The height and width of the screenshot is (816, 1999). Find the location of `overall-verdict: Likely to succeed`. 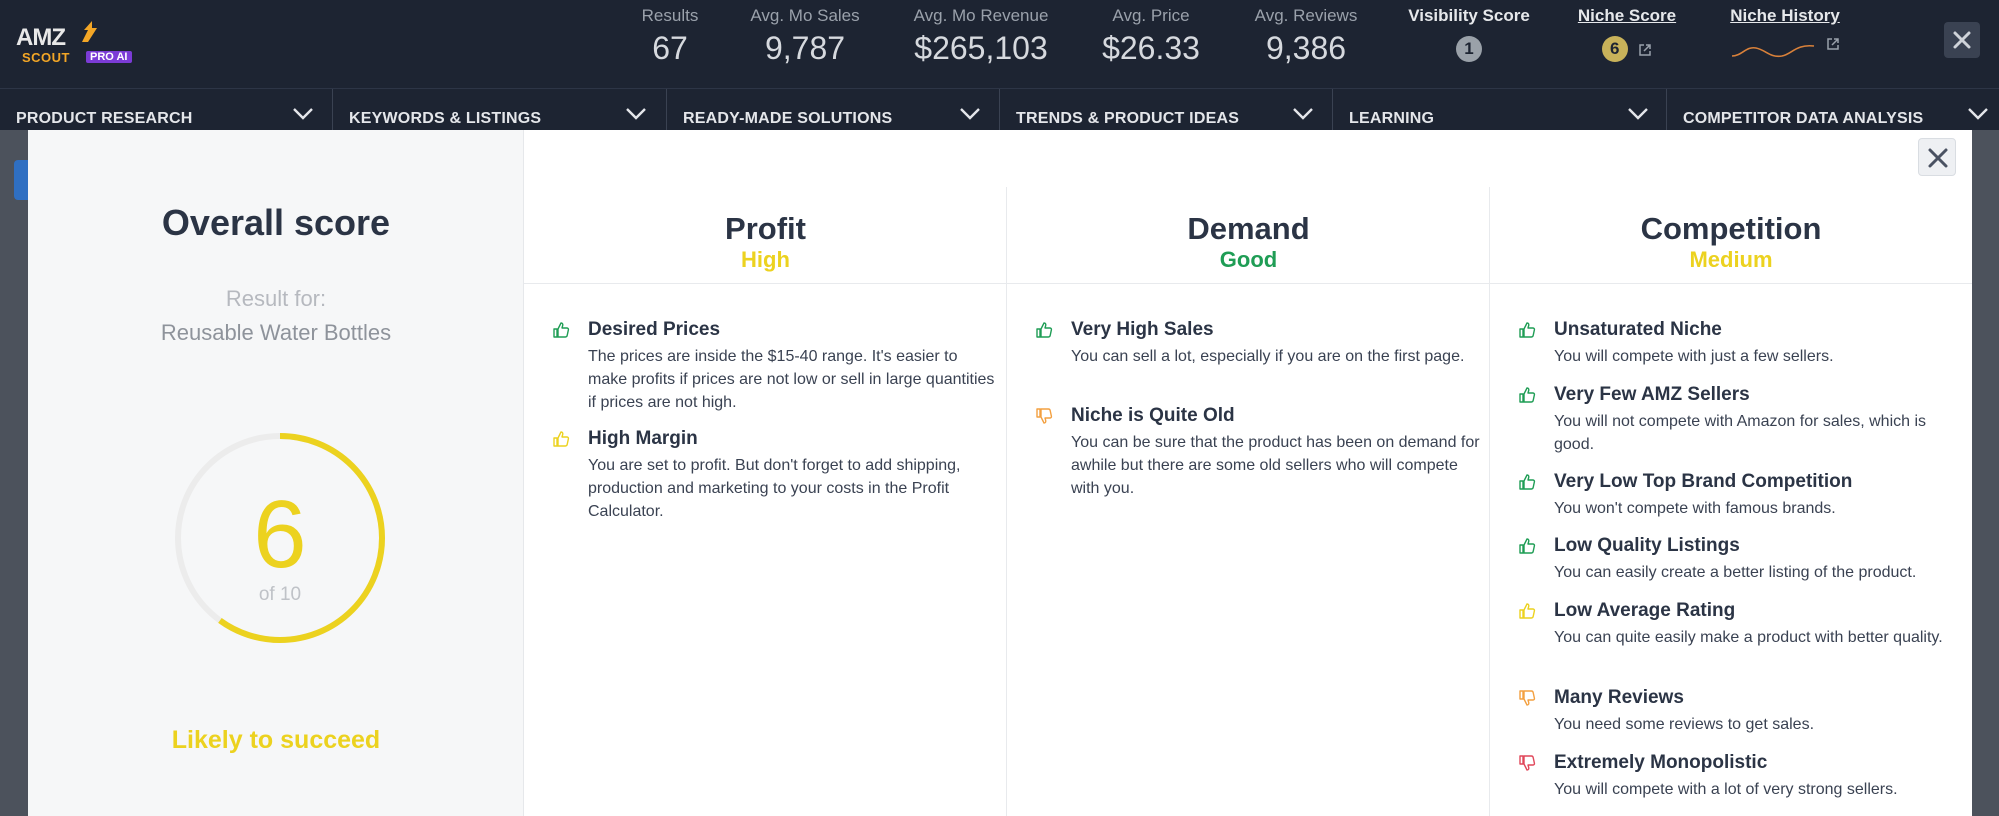

overall-verdict: Likely to succeed is located at coordinates (276, 740).